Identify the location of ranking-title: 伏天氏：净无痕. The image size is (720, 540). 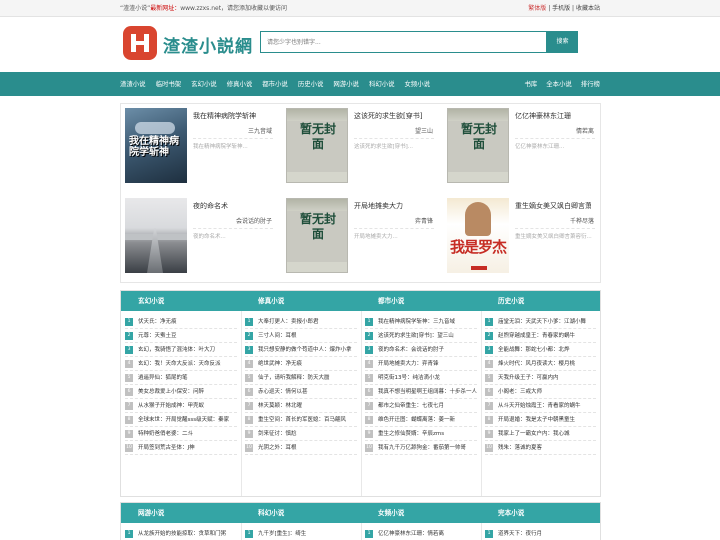
(157, 322).